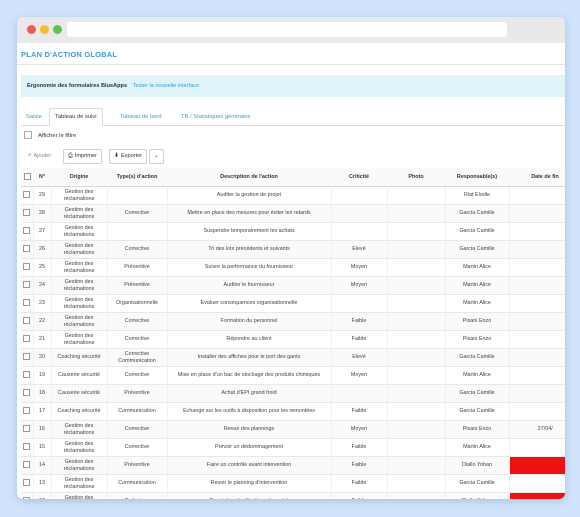 The width and height of the screenshot is (580, 517). I want to click on tab-statistiques: TB / Statistiques générales, so click(215, 117).